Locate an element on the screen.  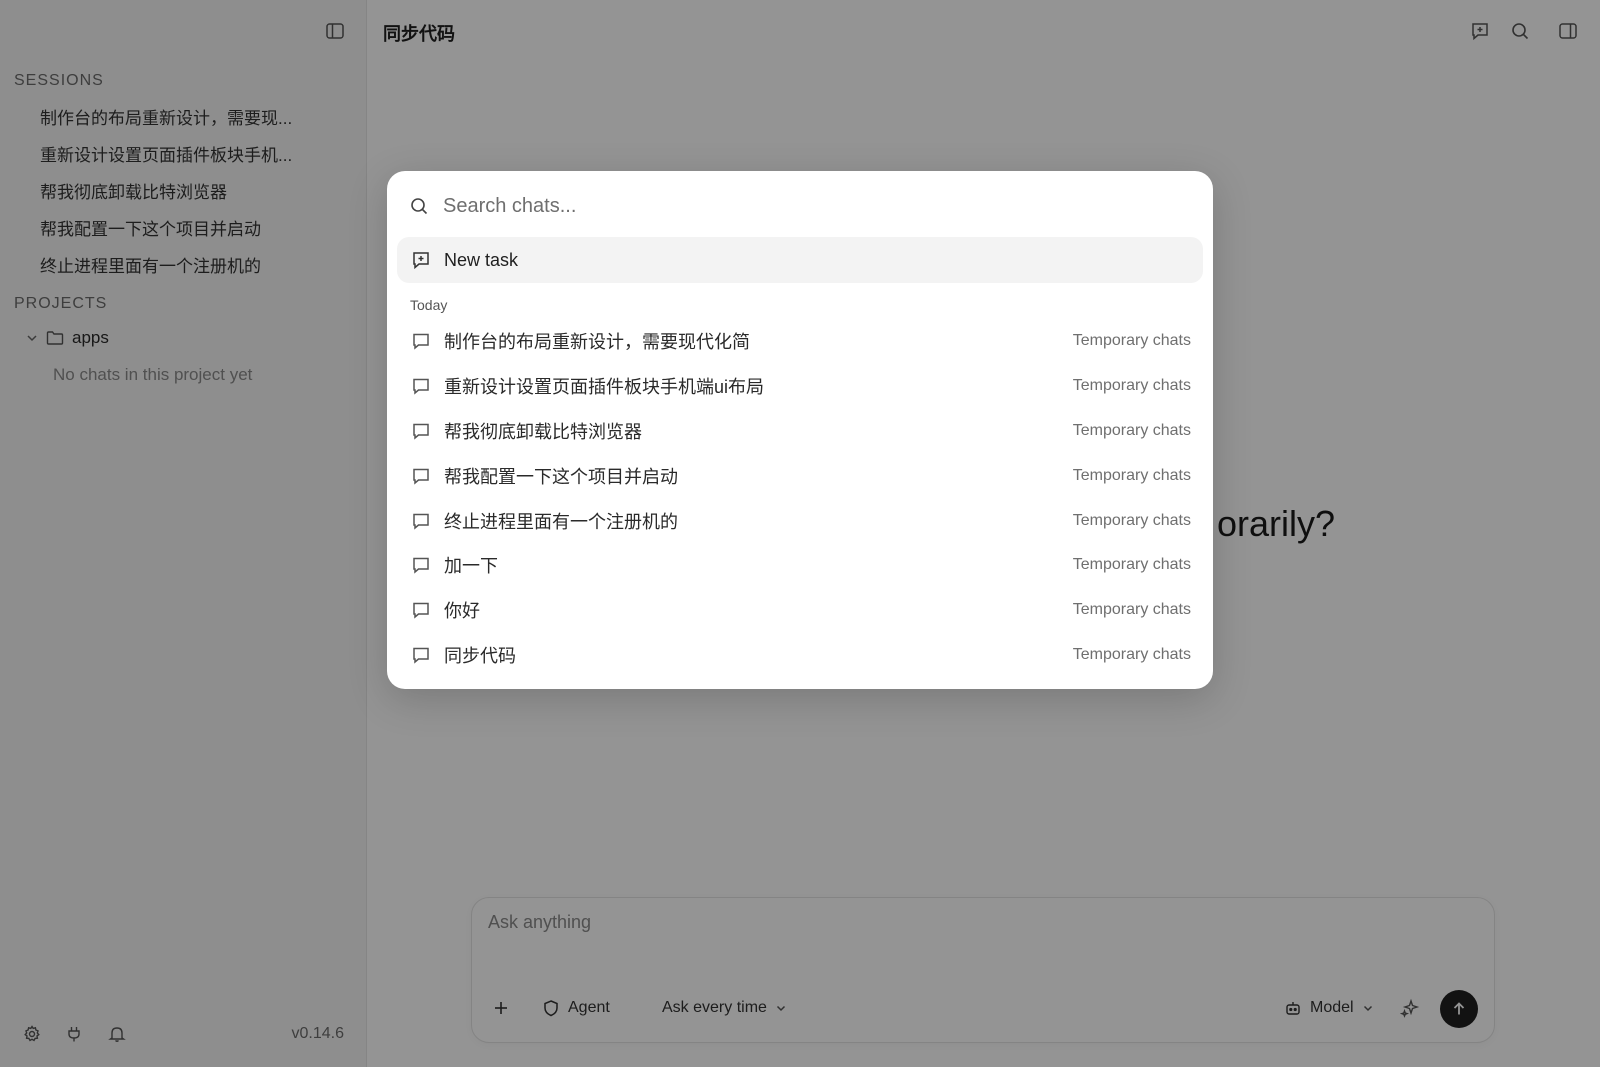
search-input is located at coordinates (817, 206).